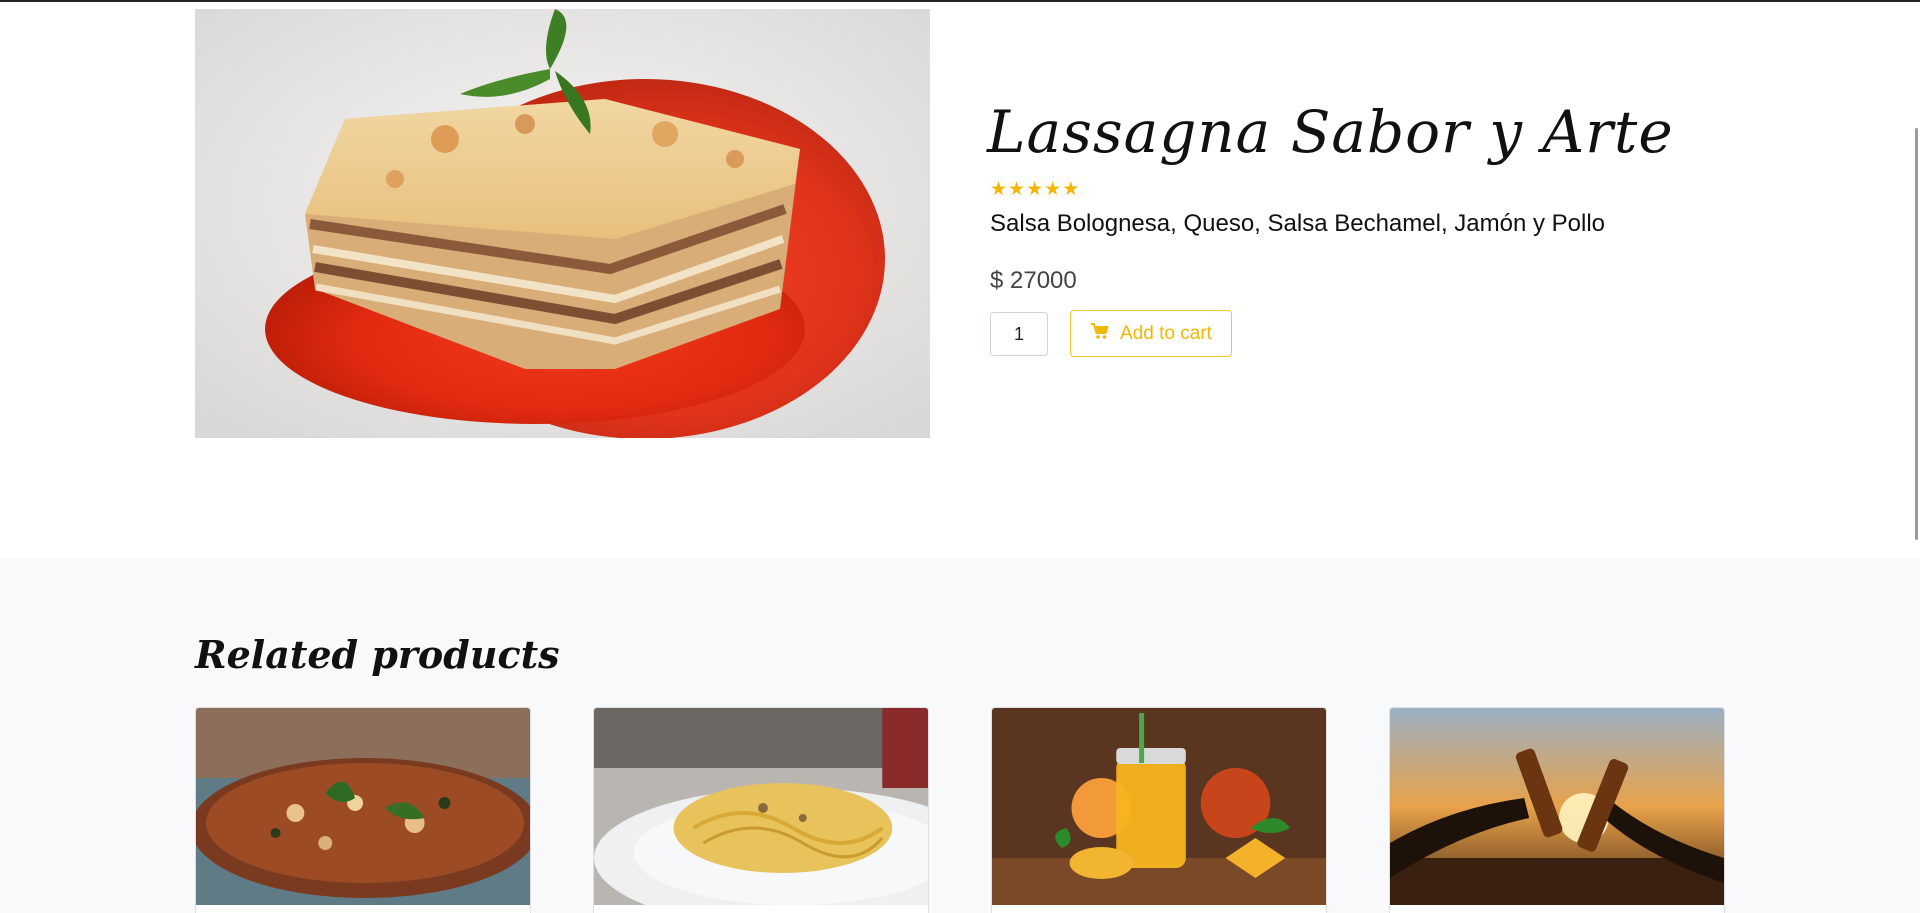 This screenshot has width=1920, height=913. I want to click on related-products-title: Related products, so click(377, 654).